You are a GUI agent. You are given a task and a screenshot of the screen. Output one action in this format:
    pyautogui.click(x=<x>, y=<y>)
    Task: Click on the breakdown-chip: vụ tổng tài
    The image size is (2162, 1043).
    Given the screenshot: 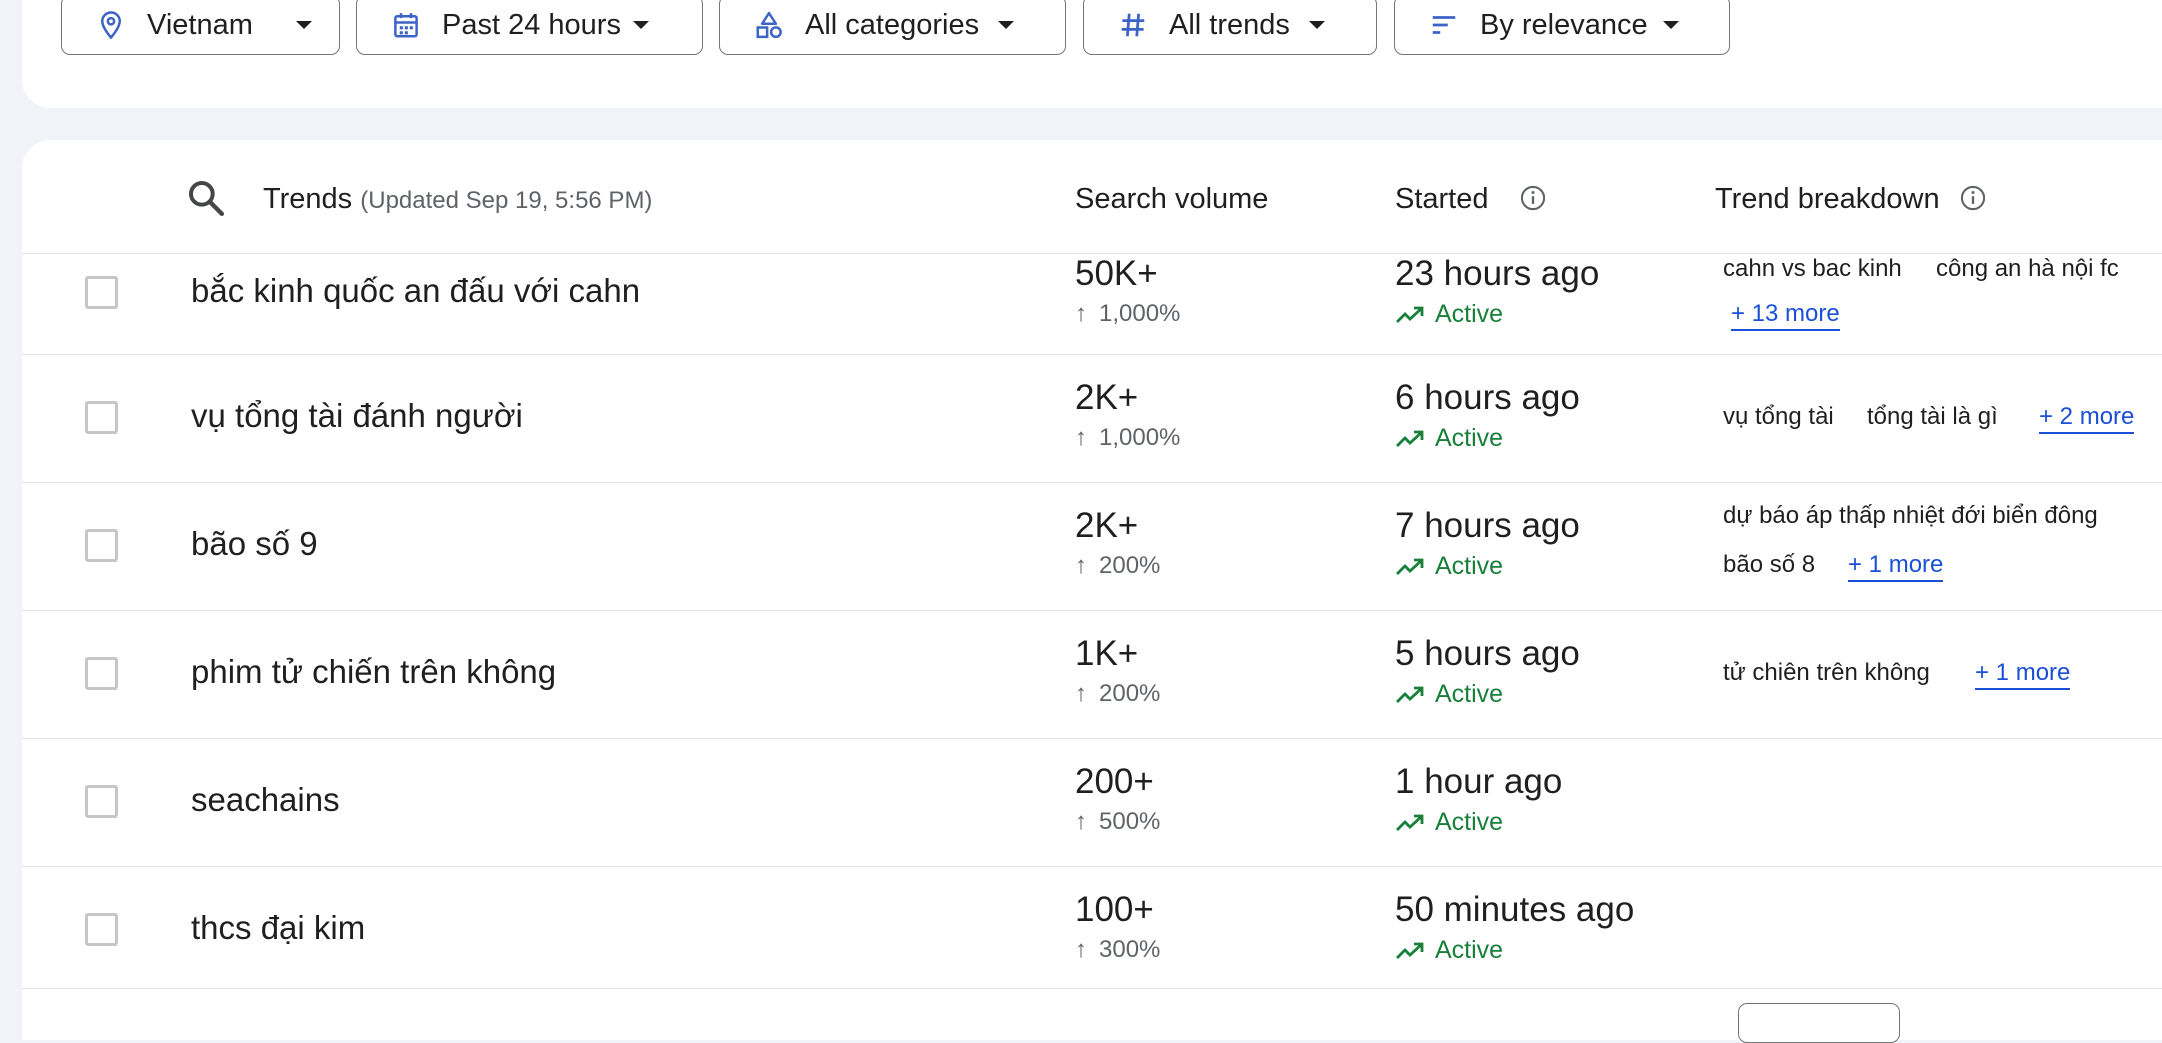 What is the action you would take?
    pyautogui.click(x=1778, y=417)
    